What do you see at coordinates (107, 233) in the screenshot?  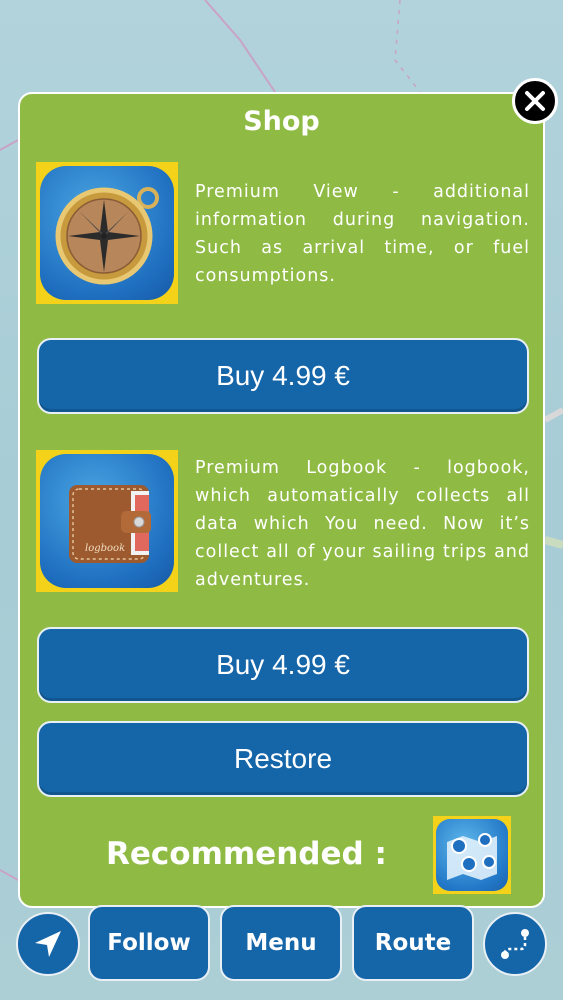 I see `compass-icon` at bounding box center [107, 233].